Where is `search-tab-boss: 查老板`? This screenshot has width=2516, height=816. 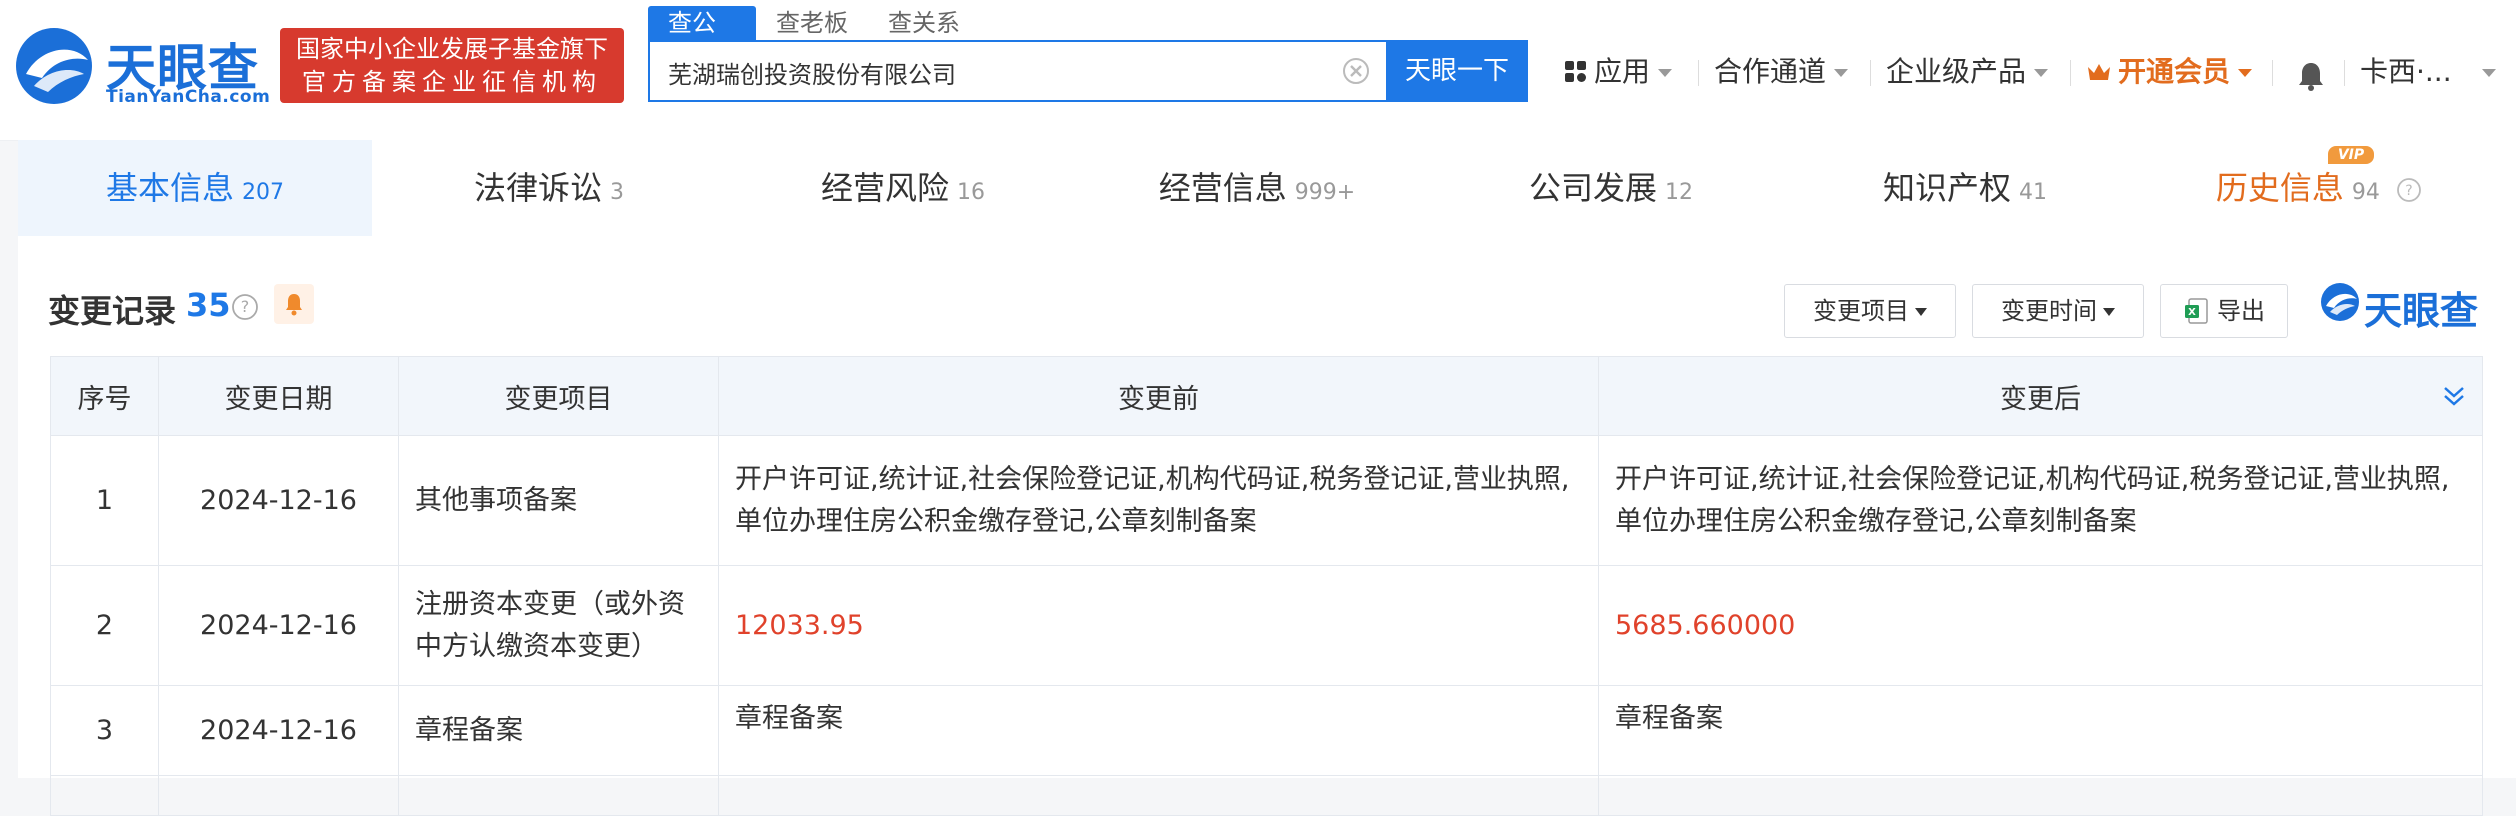
search-tab-boss: 查老板 is located at coordinates (812, 23).